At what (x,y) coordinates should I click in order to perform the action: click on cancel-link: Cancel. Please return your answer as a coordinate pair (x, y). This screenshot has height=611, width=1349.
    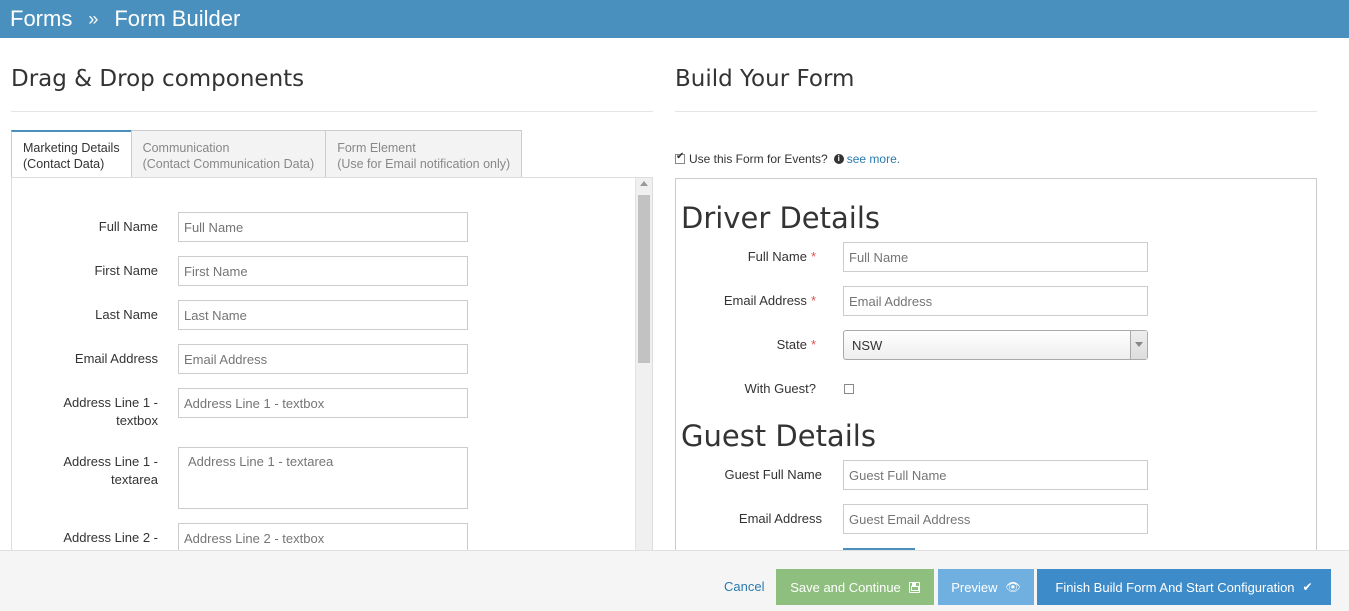
    Looking at the image, I should click on (744, 586).